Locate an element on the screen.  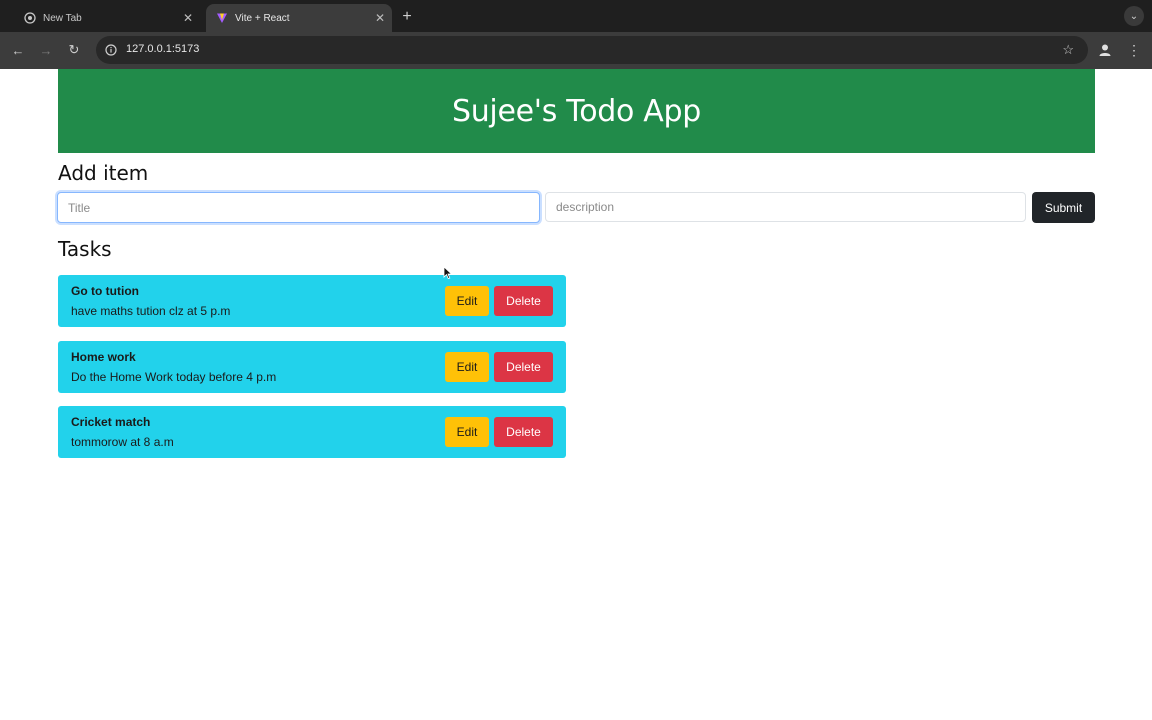
app-header: Sujee's Todo App is located at coordinates (576, 111).